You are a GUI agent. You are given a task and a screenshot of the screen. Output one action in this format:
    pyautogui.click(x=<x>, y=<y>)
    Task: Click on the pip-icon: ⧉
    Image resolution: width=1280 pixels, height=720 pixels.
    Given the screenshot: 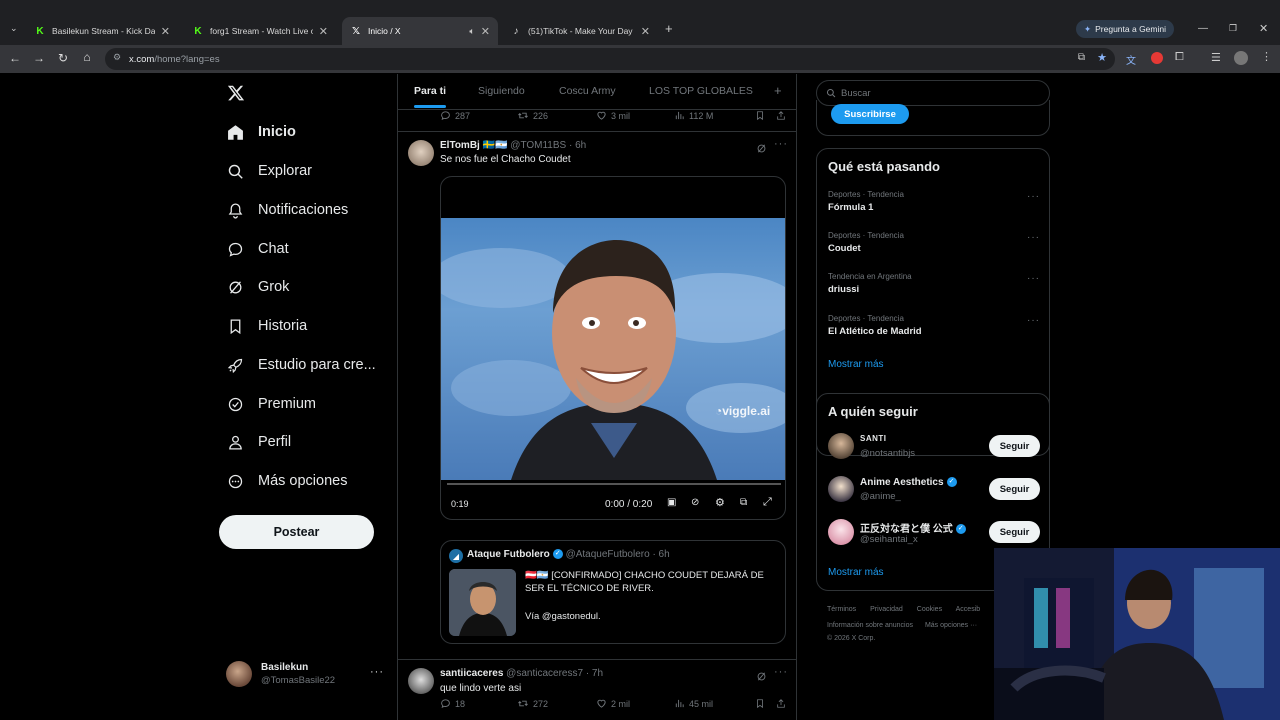 What is the action you would take?
    pyautogui.click(x=743, y=502)
    